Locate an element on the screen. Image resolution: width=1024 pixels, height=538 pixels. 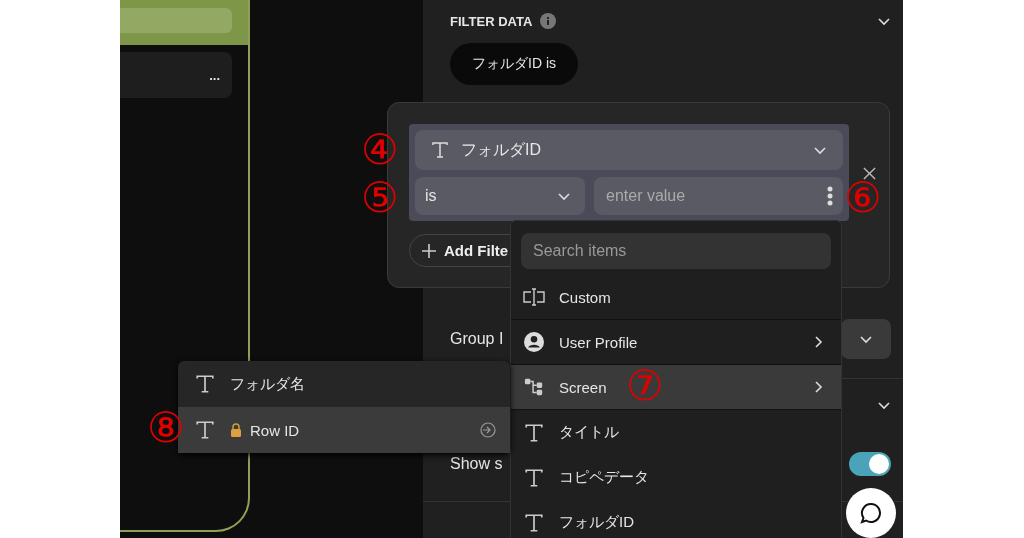
kebab-menu-icon is located at coordinates (830, 196).